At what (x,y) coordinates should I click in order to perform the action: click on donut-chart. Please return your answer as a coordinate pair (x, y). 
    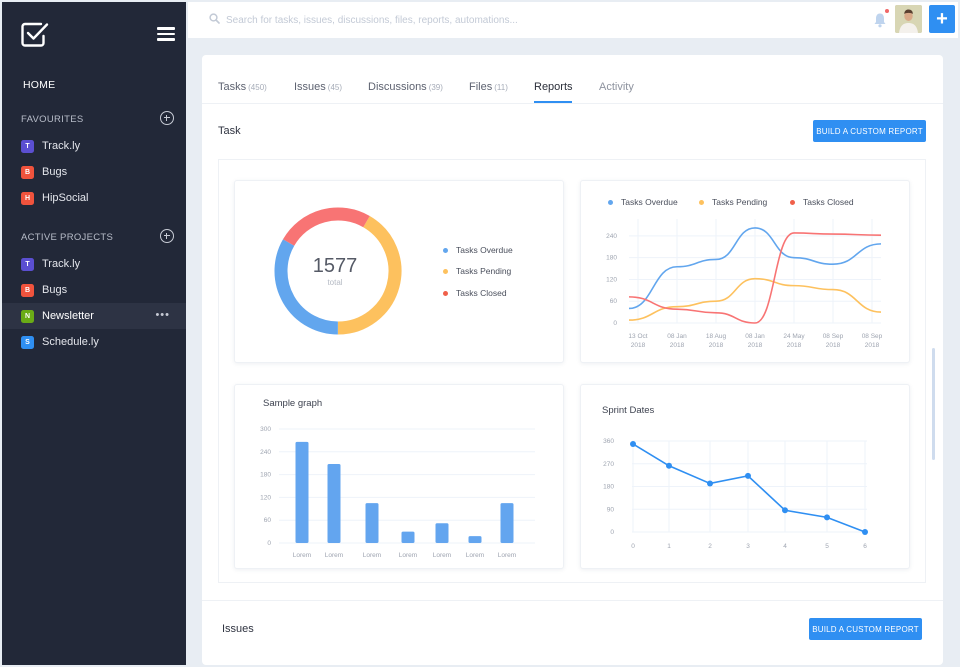
    Looking at the image, I should click on (338, 271).